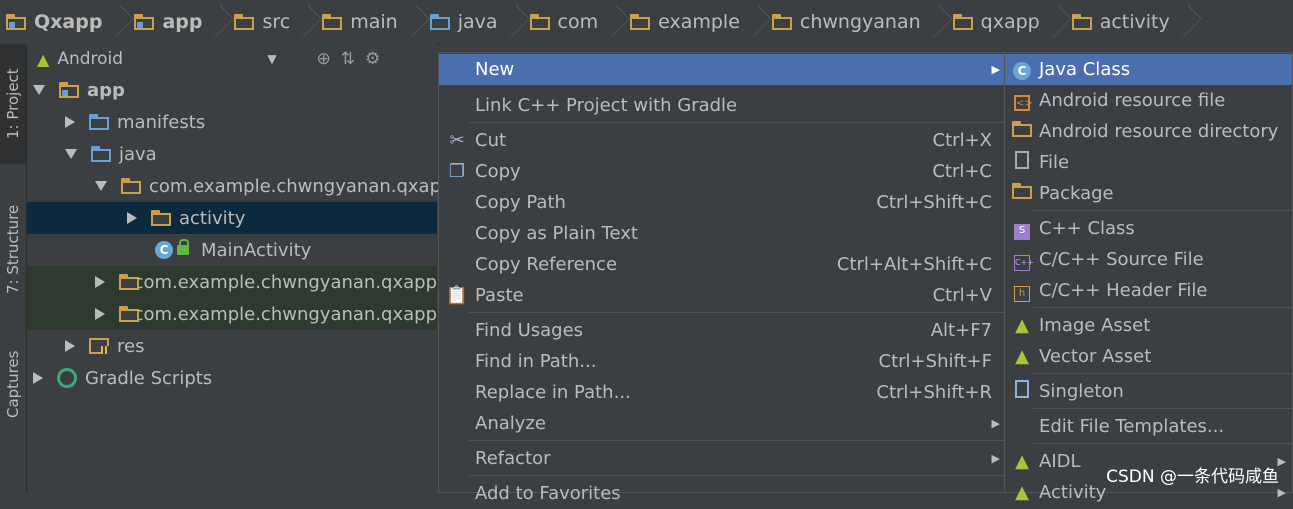 The width and height of the screenshot is (1293, 509). I want to click on tree-node-main-activity: C MainActivity, so click(232, 250).